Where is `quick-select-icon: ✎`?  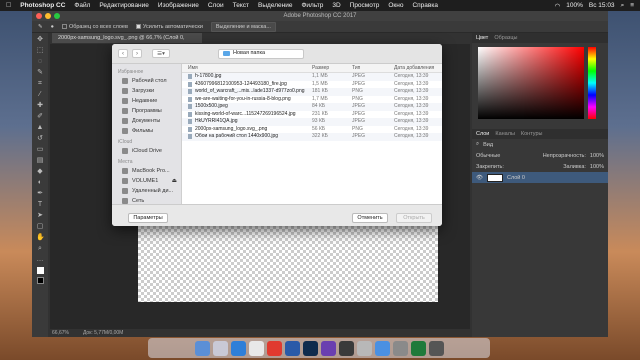
quick-select-icon: ✎ is located at coordinates (40, 27).